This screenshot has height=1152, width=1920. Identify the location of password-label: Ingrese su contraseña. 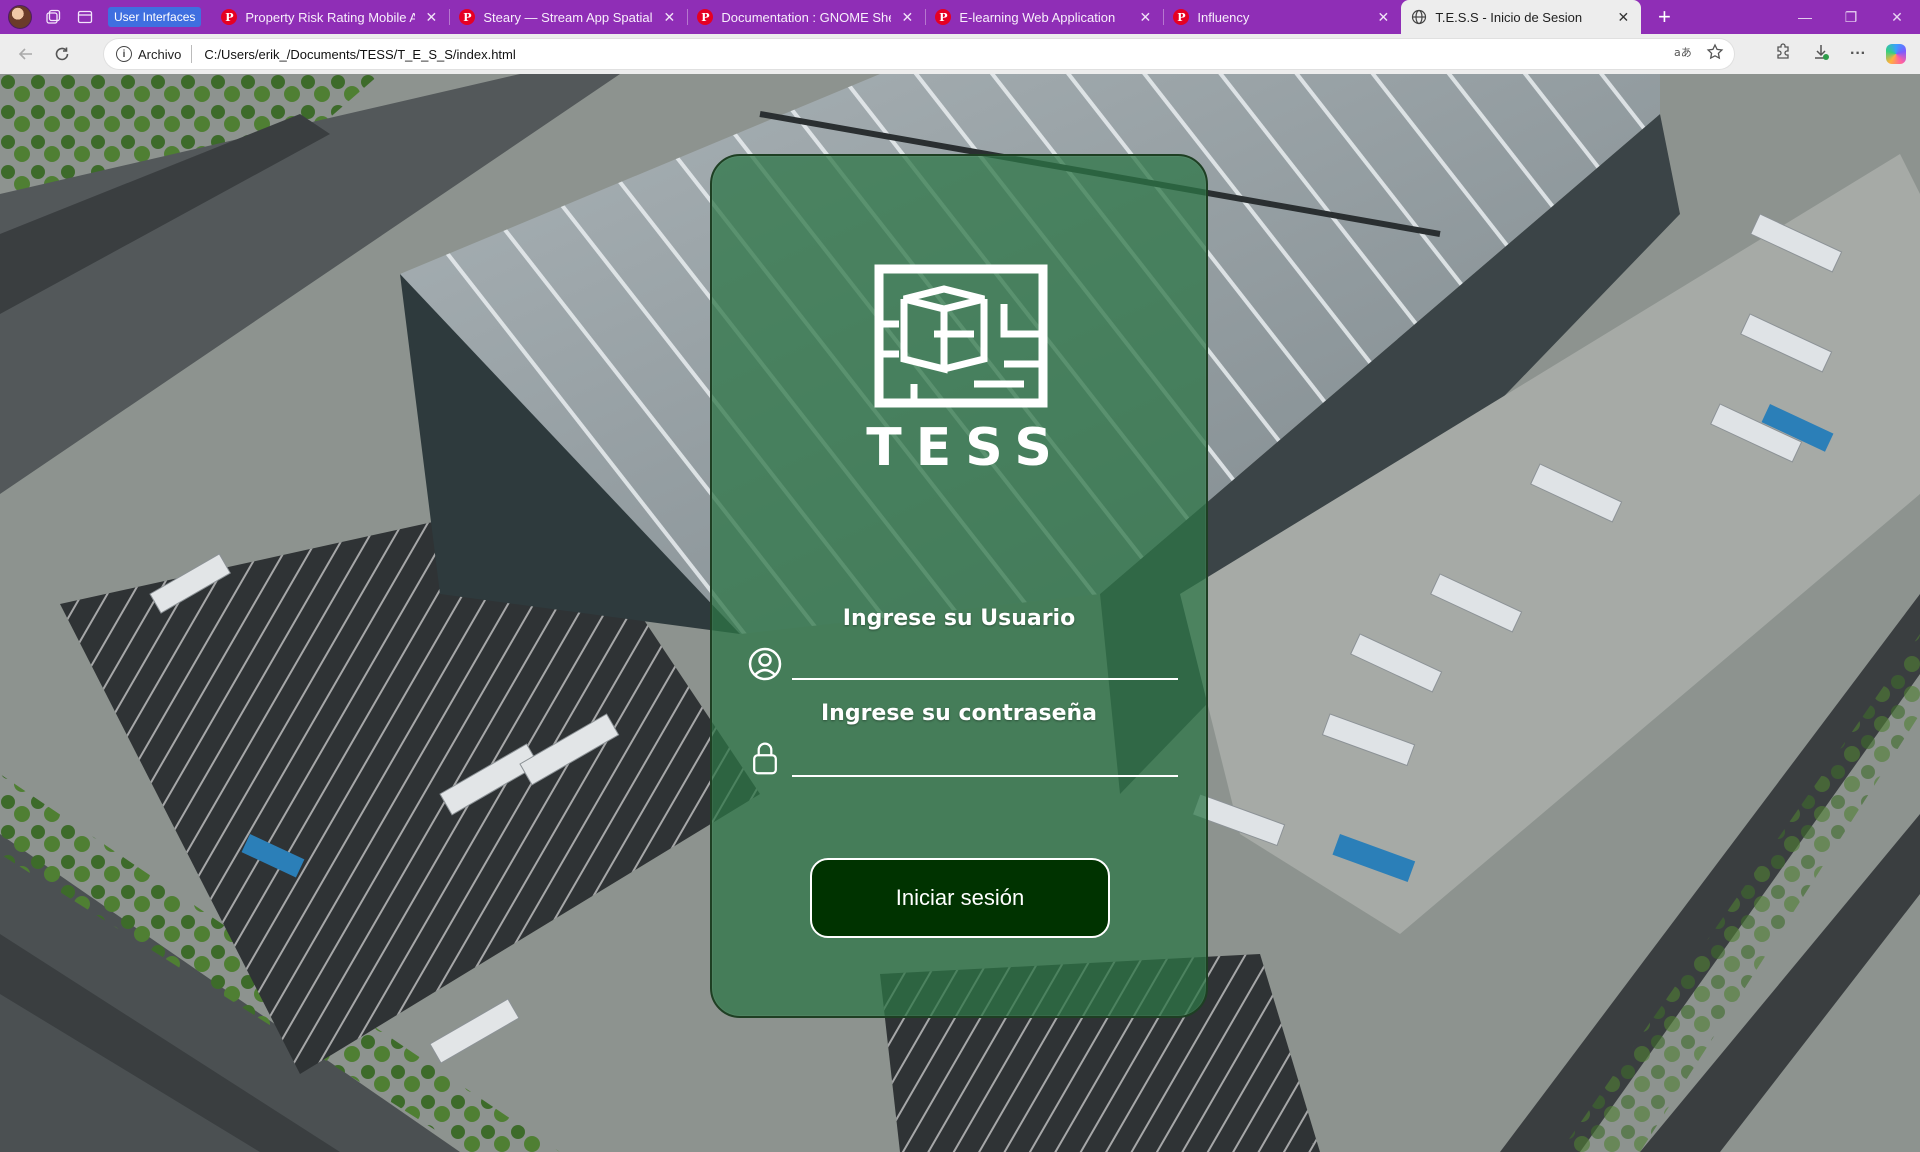
(958, 713).